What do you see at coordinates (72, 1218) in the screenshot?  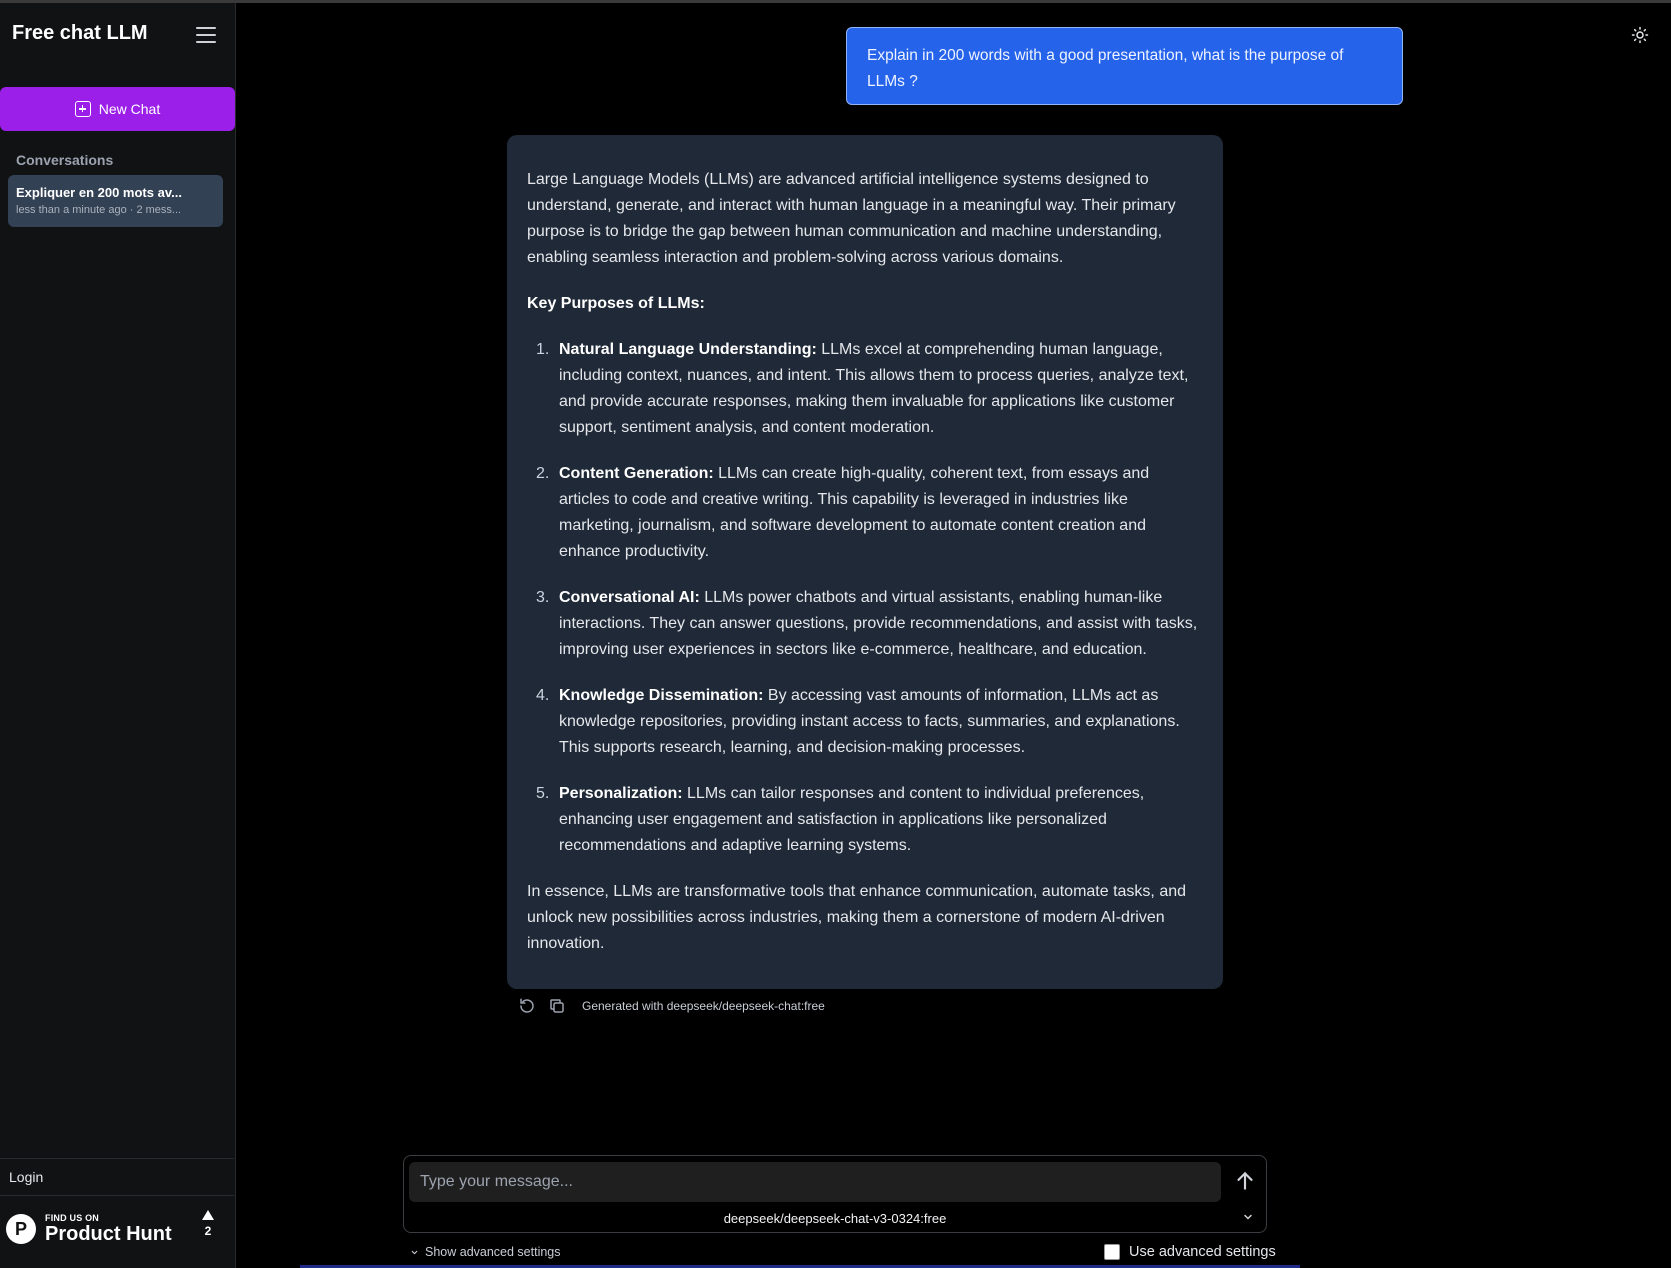 I see `product-hunt-small-text: FIND US ON` at bounding box center [72, 1218].